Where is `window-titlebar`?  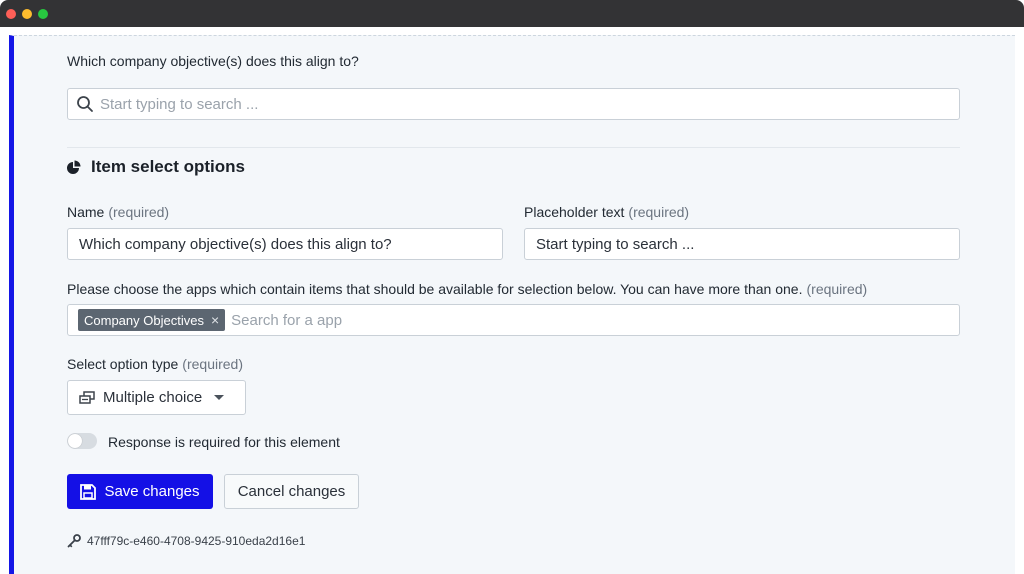
window-titlebar is located at coordinates (512, 13).